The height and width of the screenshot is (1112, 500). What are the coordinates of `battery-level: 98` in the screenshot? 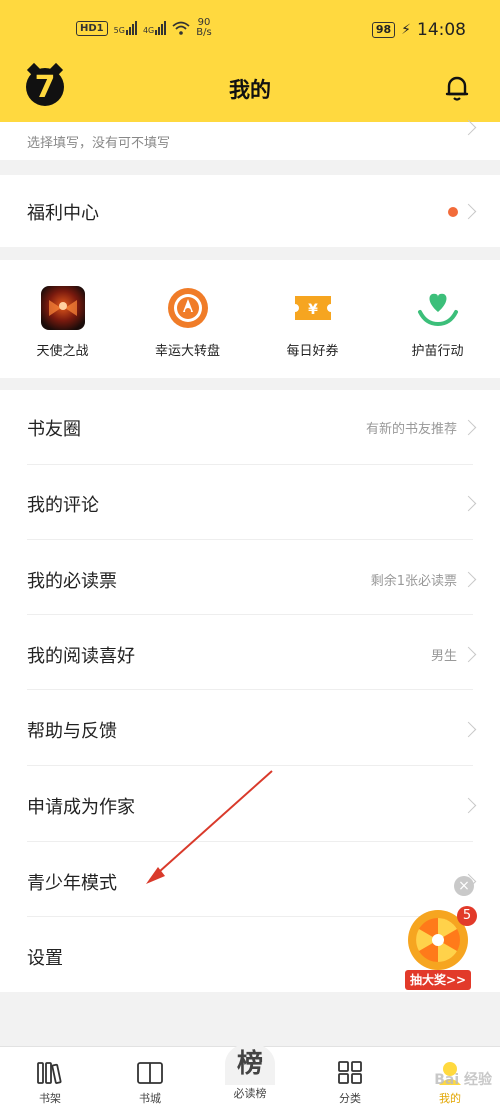 It's located at (383, 30).